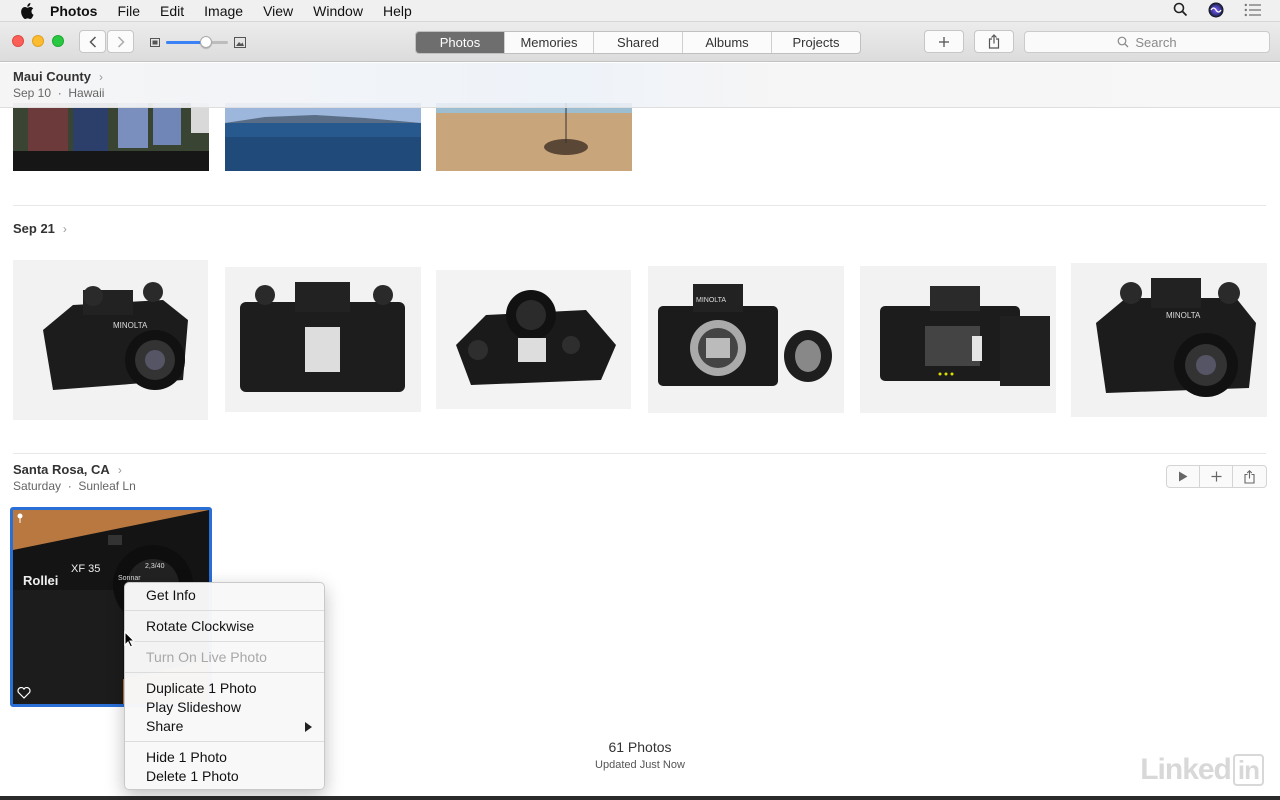 The height and width of the screenshot is (800, 1280). I want to click on menu-help: Help, so click(397, 11).